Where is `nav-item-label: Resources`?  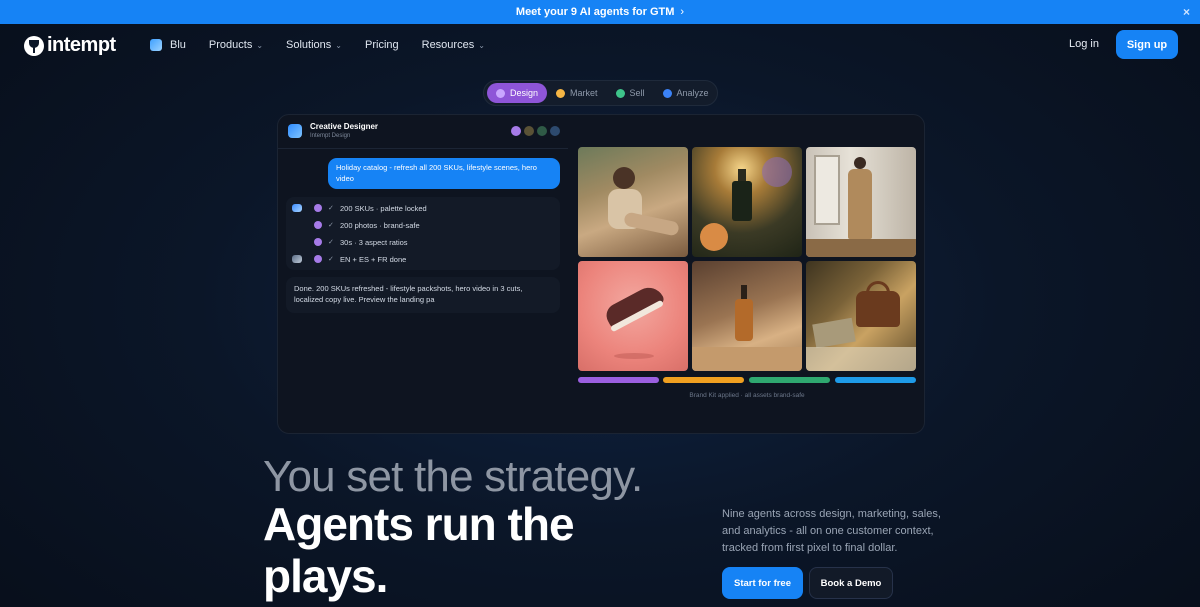 nav-item-label: Resources is located at coordinates (448, 45).